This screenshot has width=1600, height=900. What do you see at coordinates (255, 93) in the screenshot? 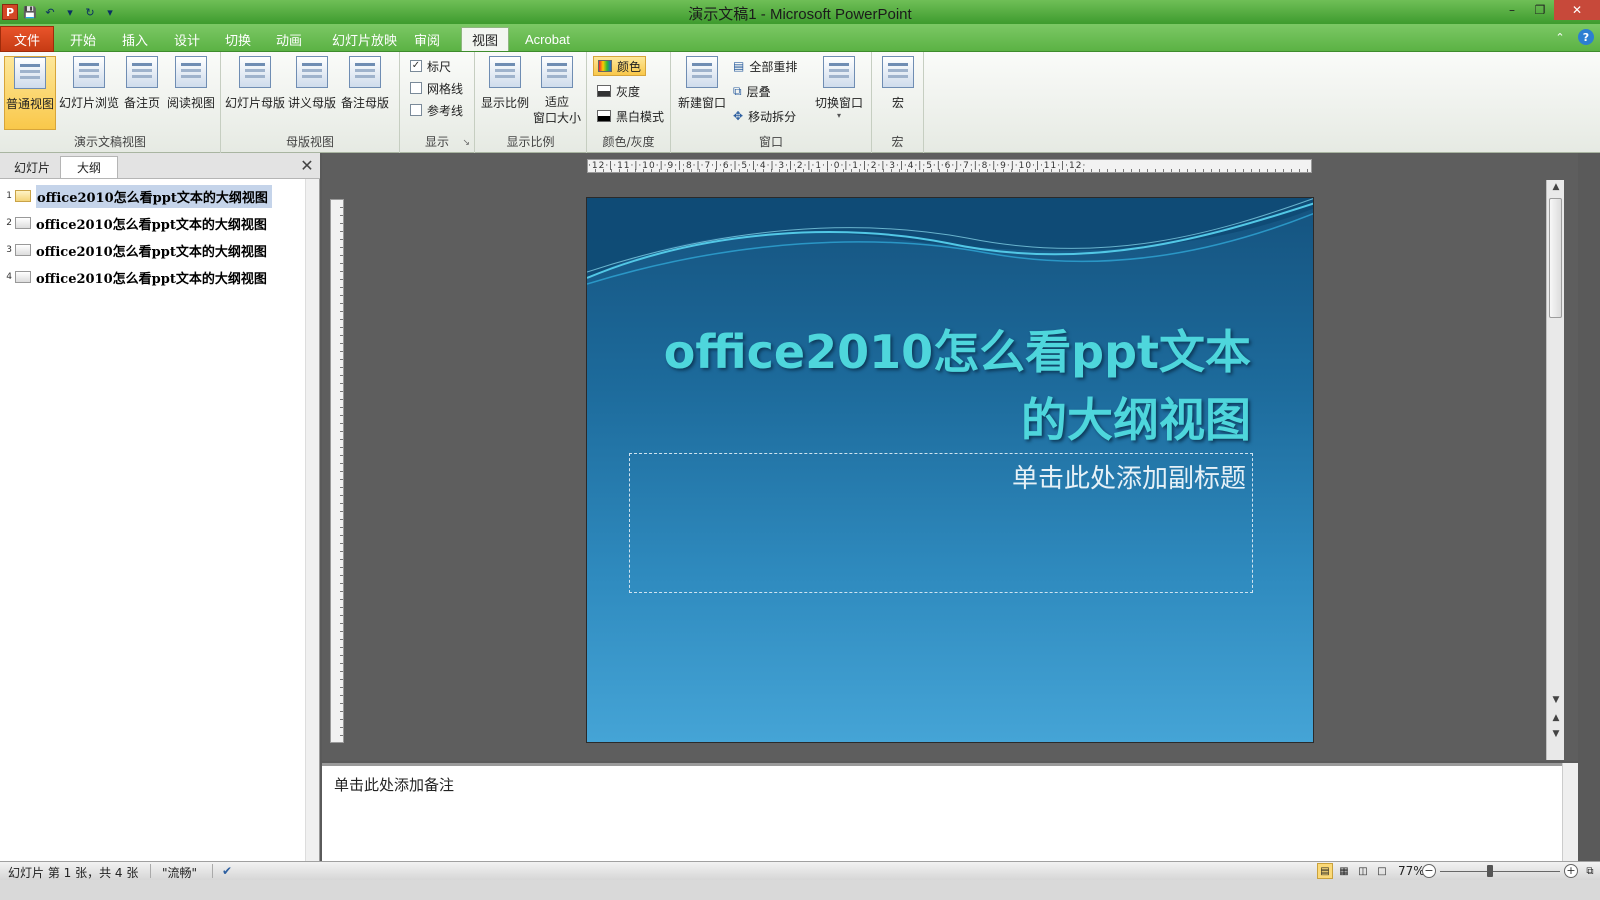
I see `slide-master-button: 幻灯片母版` at bounding box center [255, 93].